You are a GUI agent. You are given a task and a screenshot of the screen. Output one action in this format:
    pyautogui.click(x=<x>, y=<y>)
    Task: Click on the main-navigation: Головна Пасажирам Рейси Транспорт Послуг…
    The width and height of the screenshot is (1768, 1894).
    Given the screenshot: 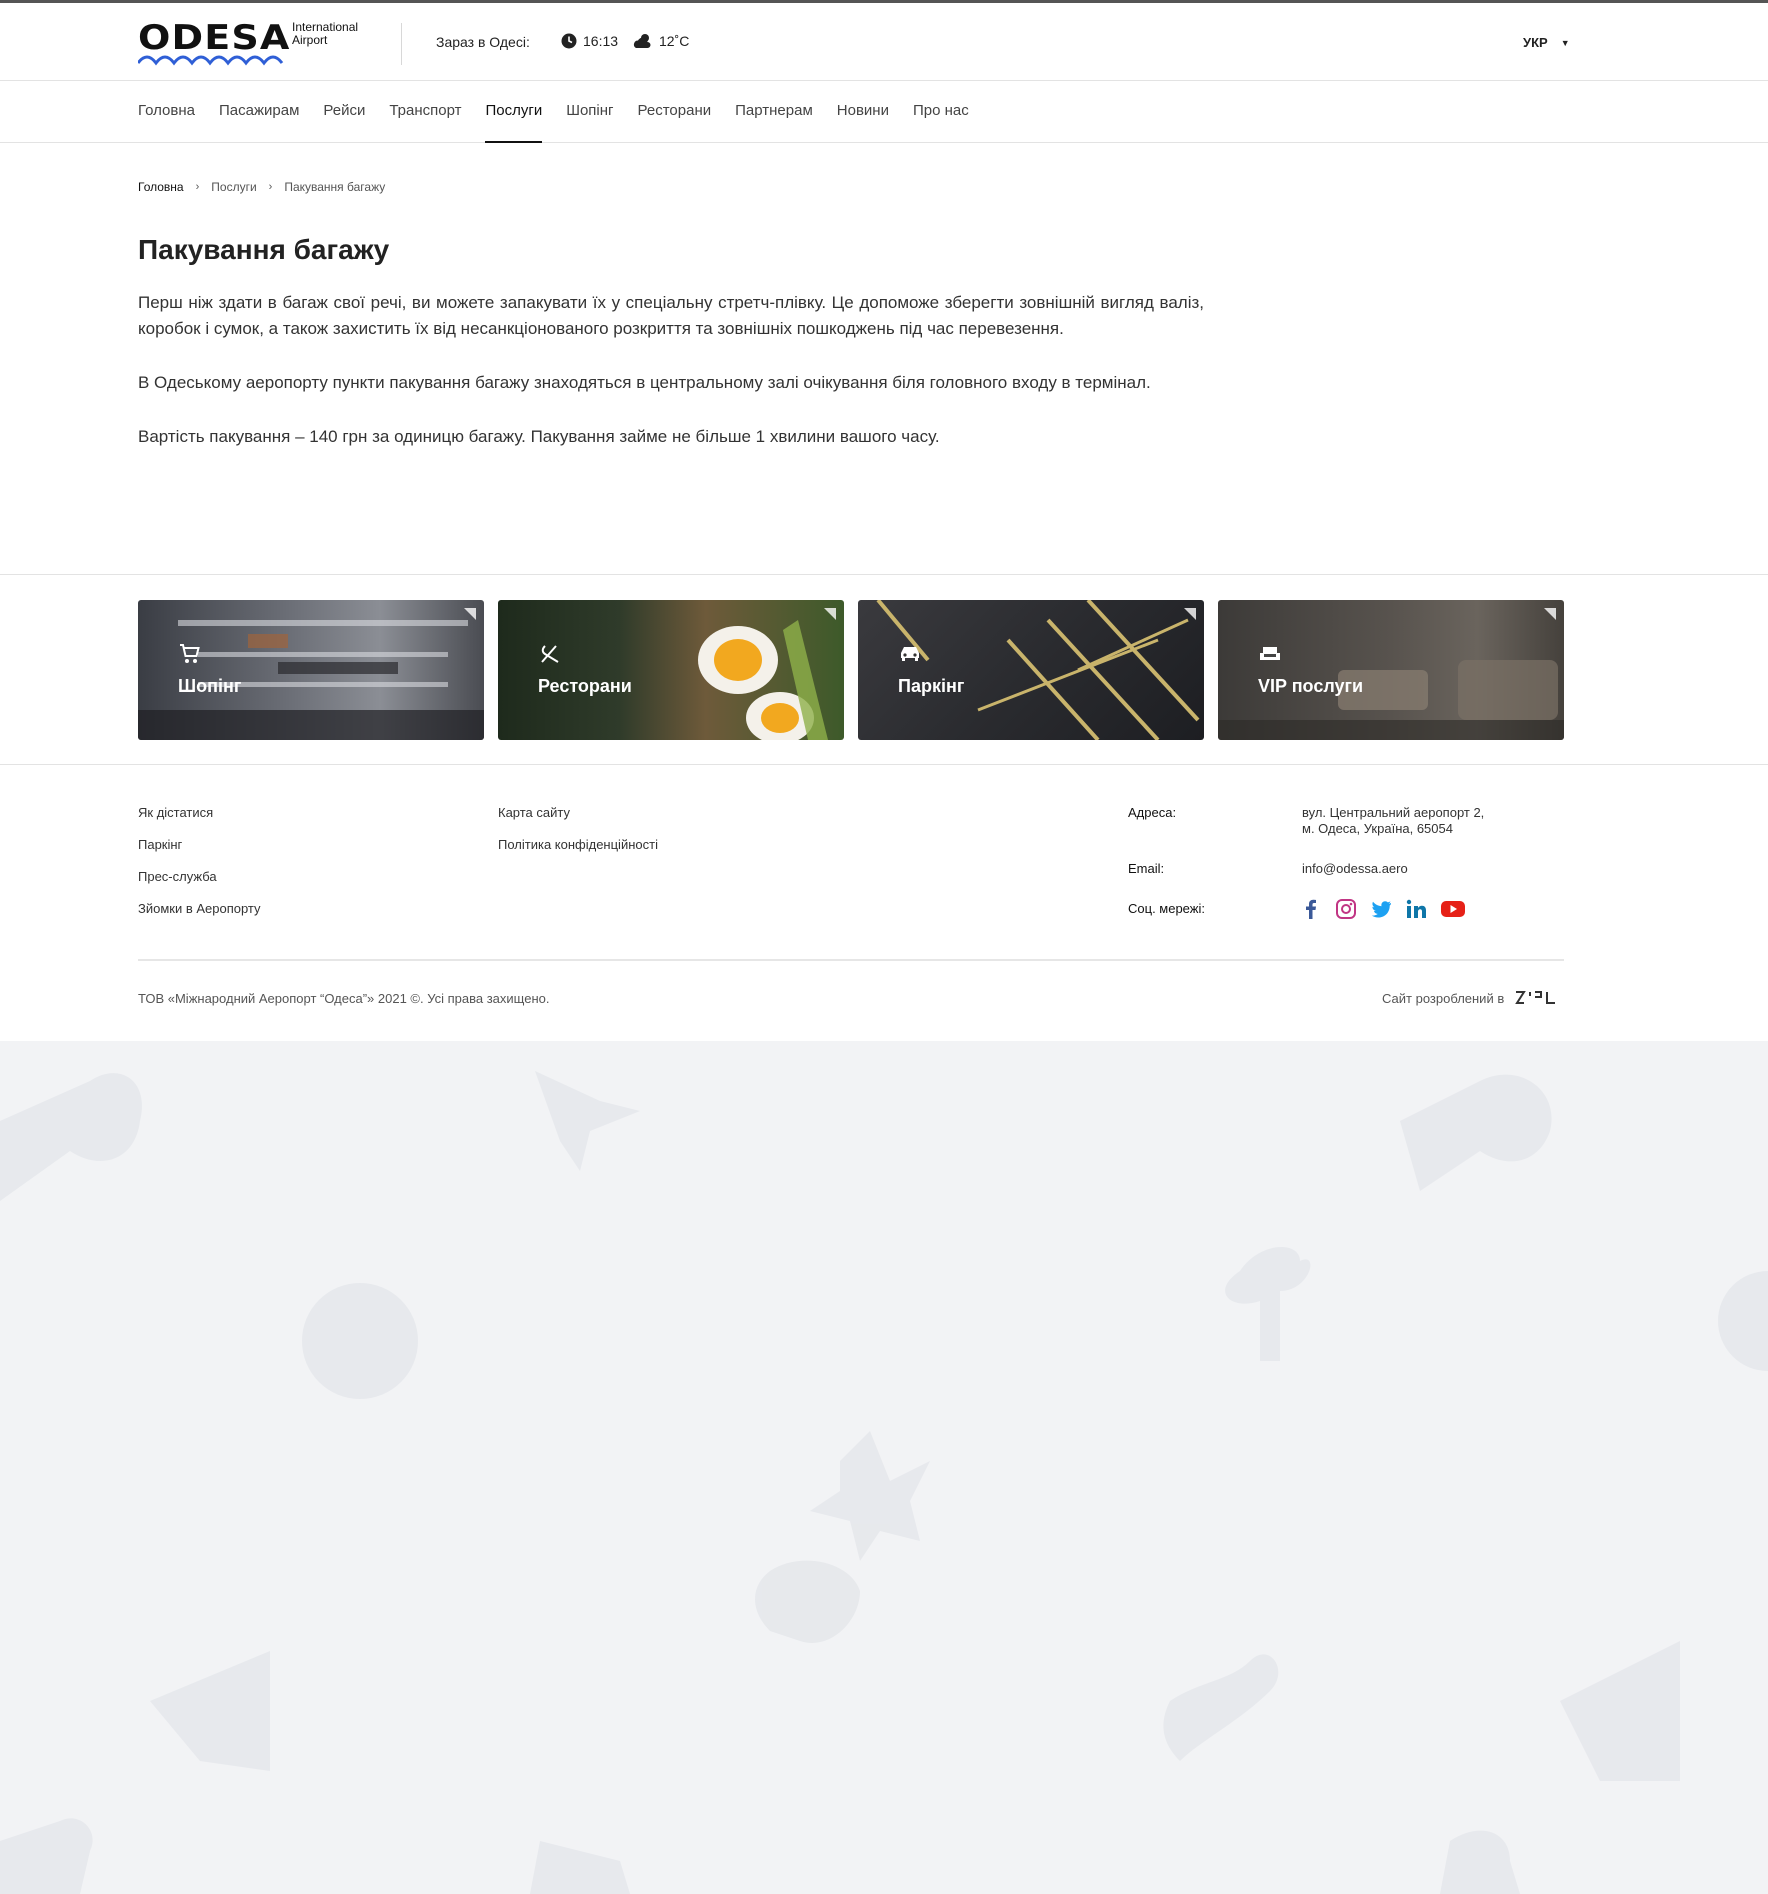 What is the action you would take?
    pyautogui.click(x=884, y=112)
    